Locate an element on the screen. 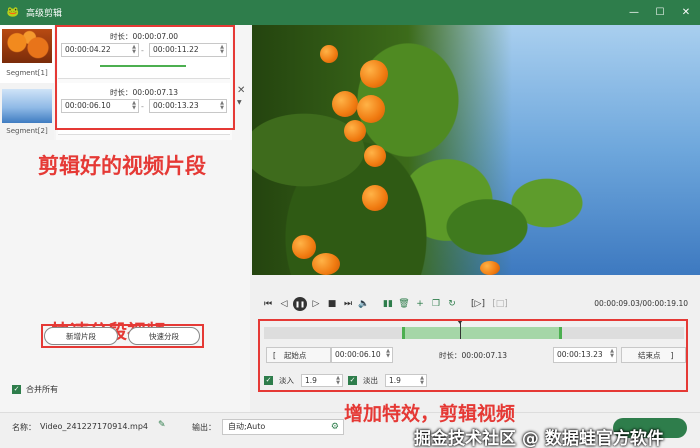 The width and height of the screenshot is (700, 448). video-frame-foliage is located at coordinates (517, 215).